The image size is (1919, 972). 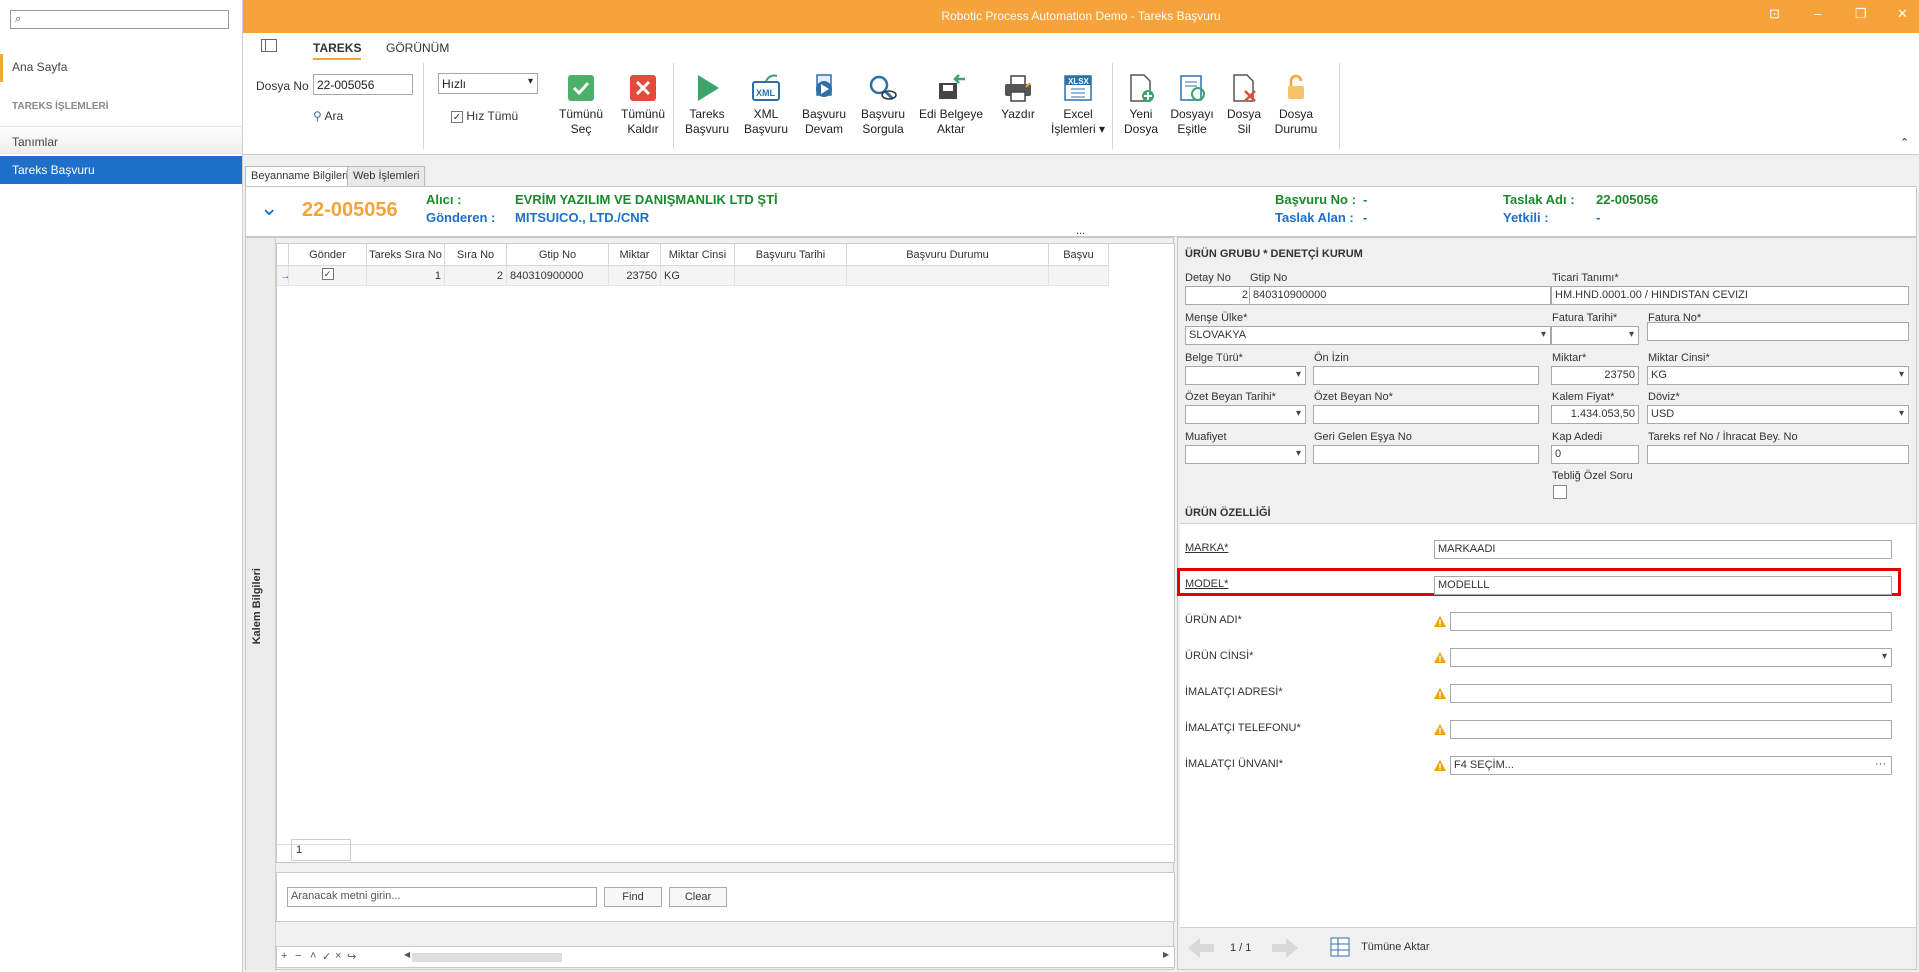 I want to click on restore-layout-icon: ⊡, so click(x=1774, y=14).